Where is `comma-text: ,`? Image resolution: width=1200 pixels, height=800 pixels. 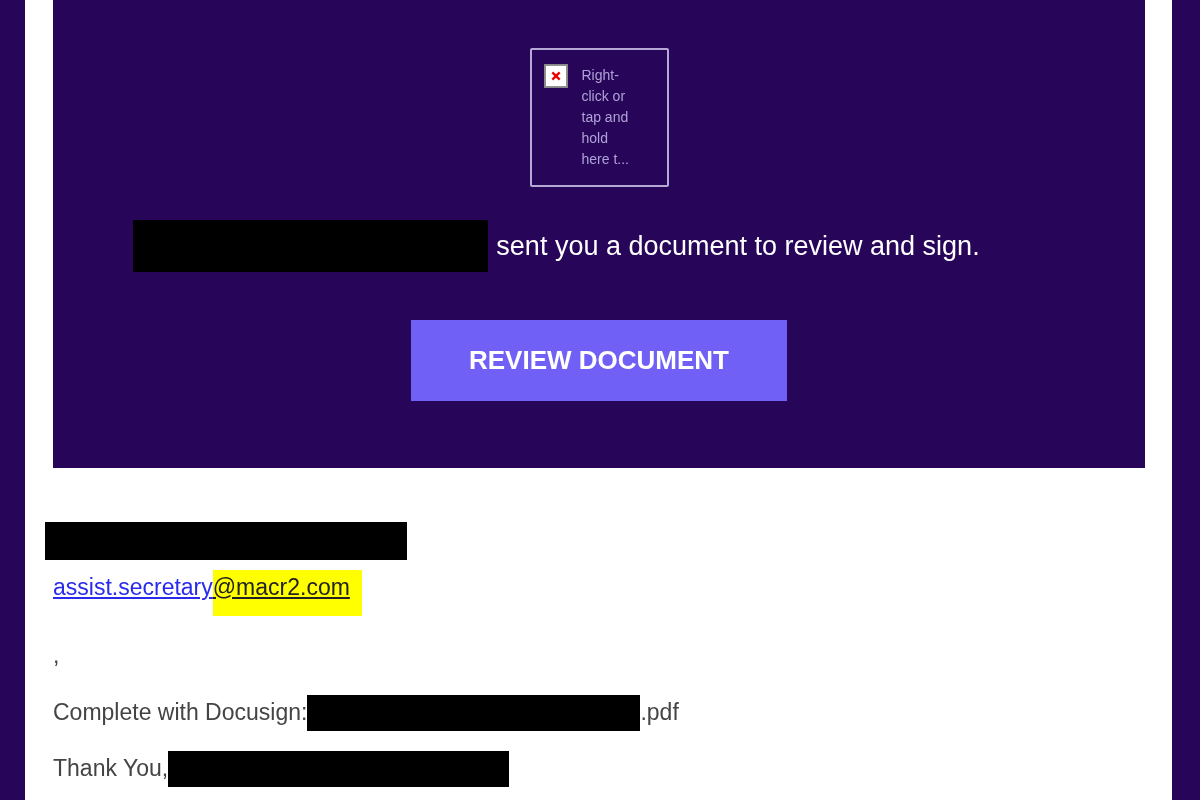
comma-text: , is located at coordinates (57, 655).